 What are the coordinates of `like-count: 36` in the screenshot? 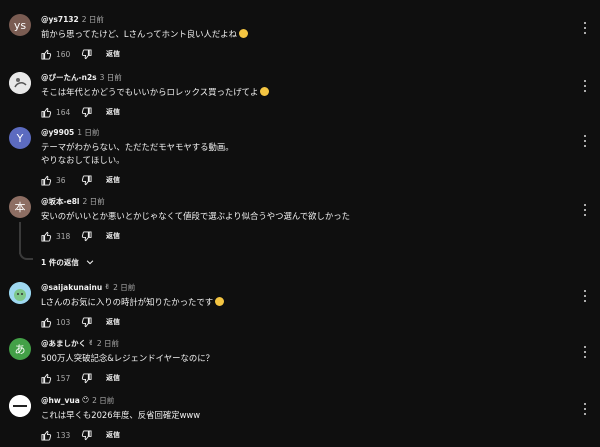 It's located at (61, 180).